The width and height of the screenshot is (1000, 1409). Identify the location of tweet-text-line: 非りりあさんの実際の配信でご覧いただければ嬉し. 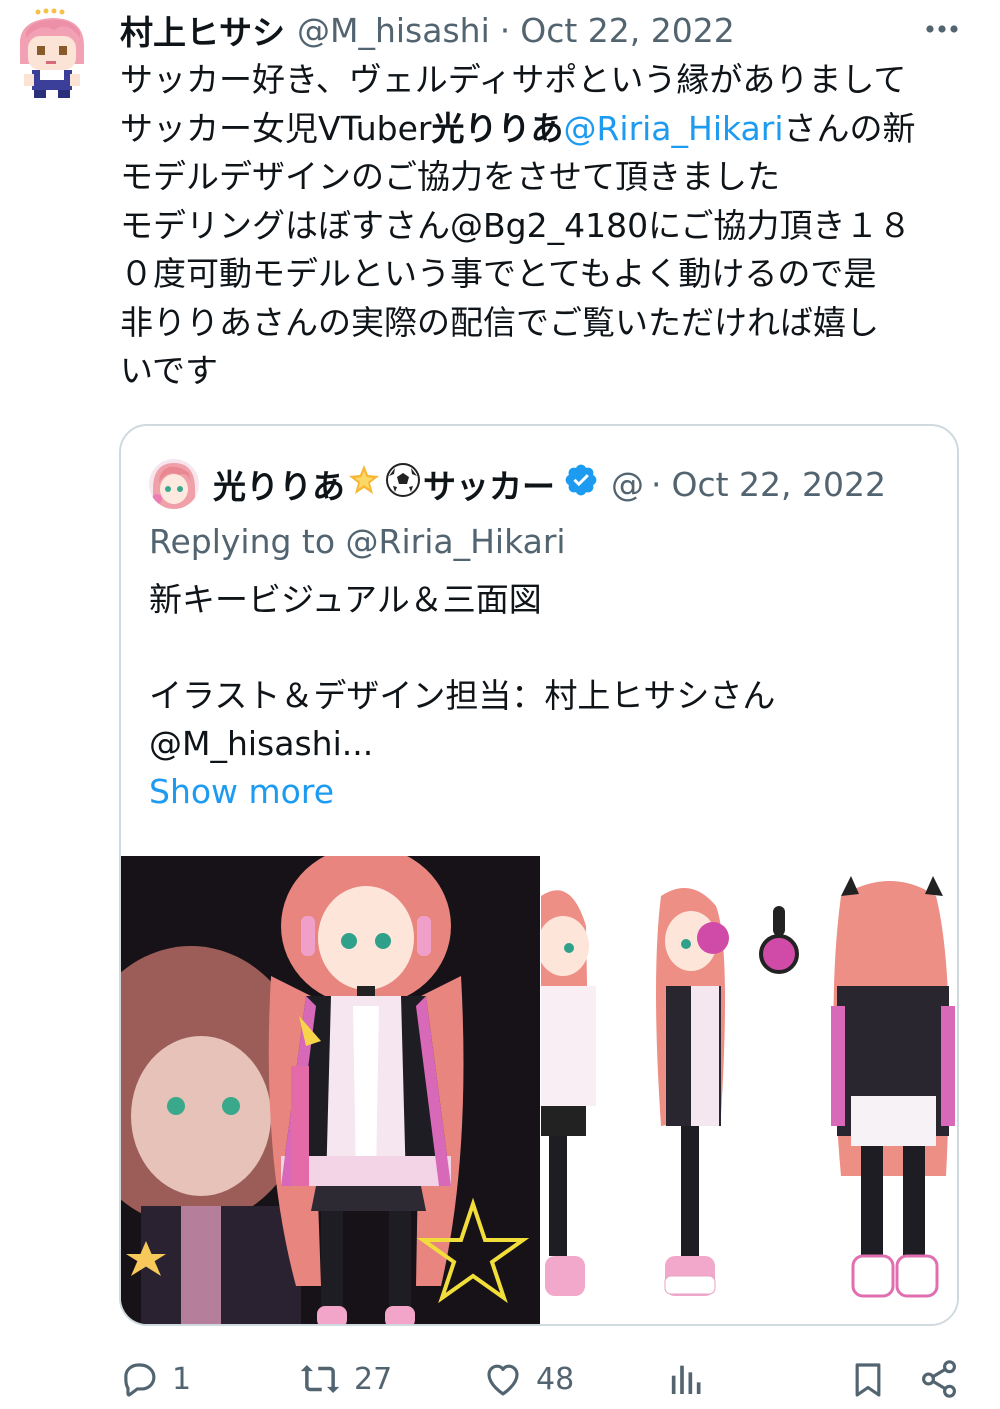
(499, 322).